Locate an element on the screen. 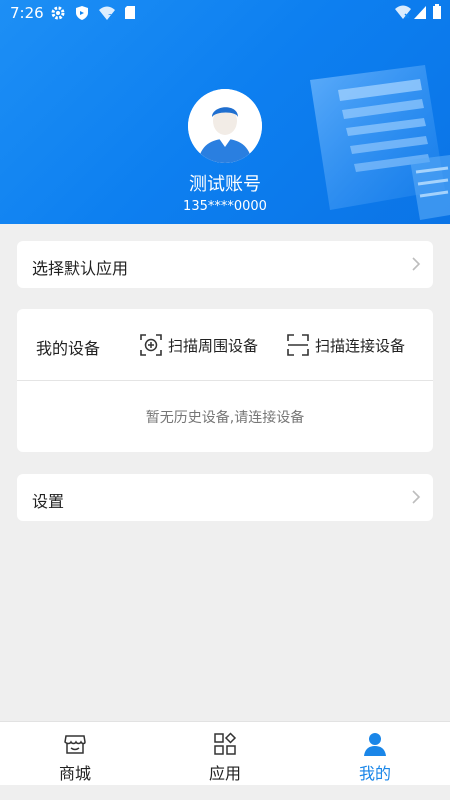 The image size is (450, 800). settings-label: 设置 is located at coordinates (48, 501).